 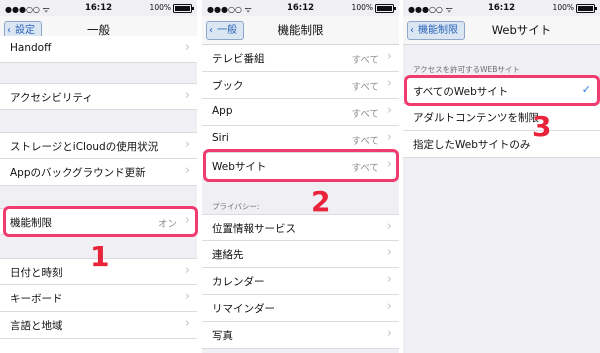 I want to click on row-partial, so click(x=98, y=346).